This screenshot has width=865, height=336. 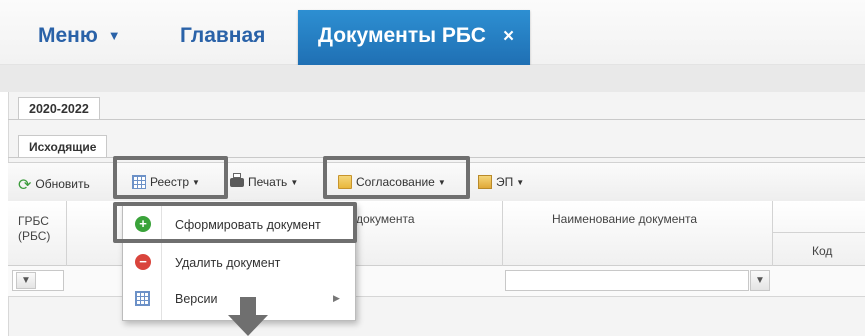 I want to click on menu-item-delete-document: − Удалить документ, so click(x=239, y=263).